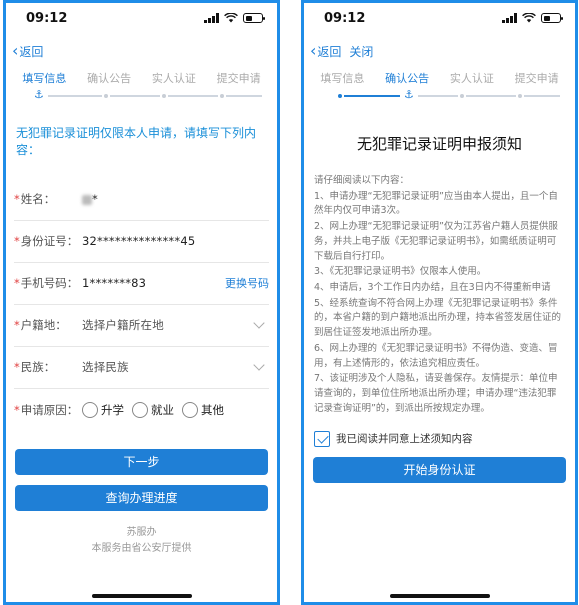 This screenshot has height=605, width=579. Describe the element at coordinates (322, 438) in the screenshot. I see `checkbox-checked-icon` at that location.